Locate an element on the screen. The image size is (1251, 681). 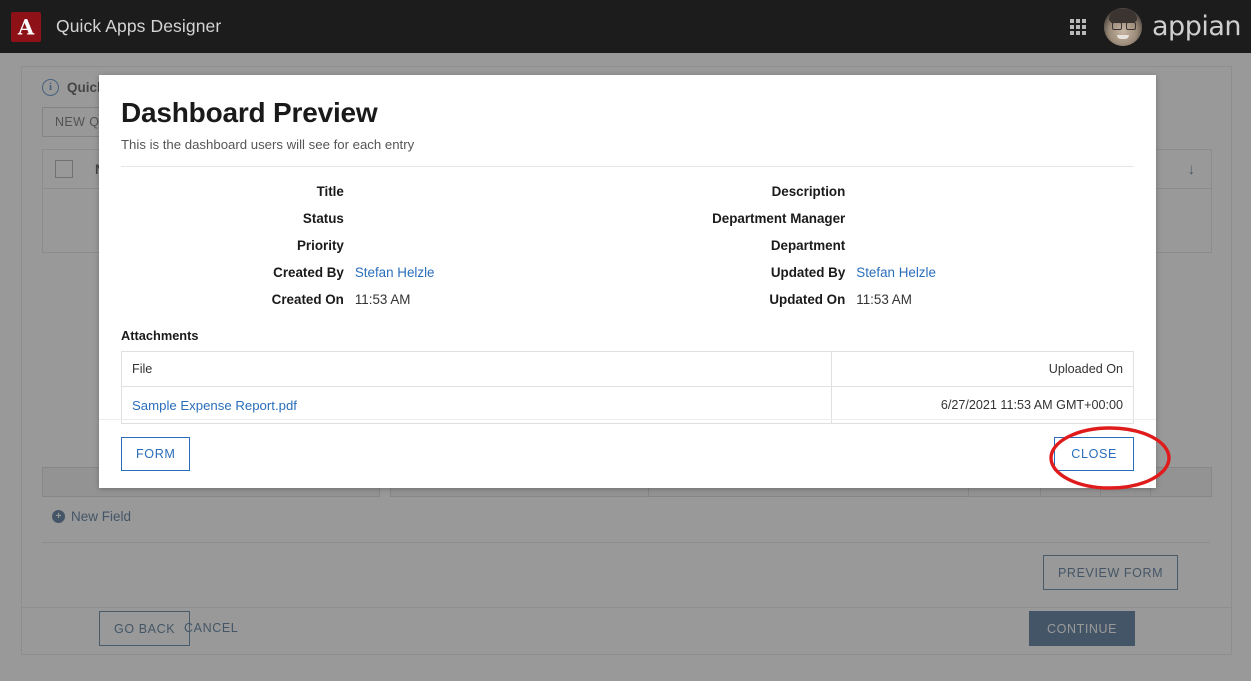
attachments-section-title: Attachments is located at coordinates (160, 336).